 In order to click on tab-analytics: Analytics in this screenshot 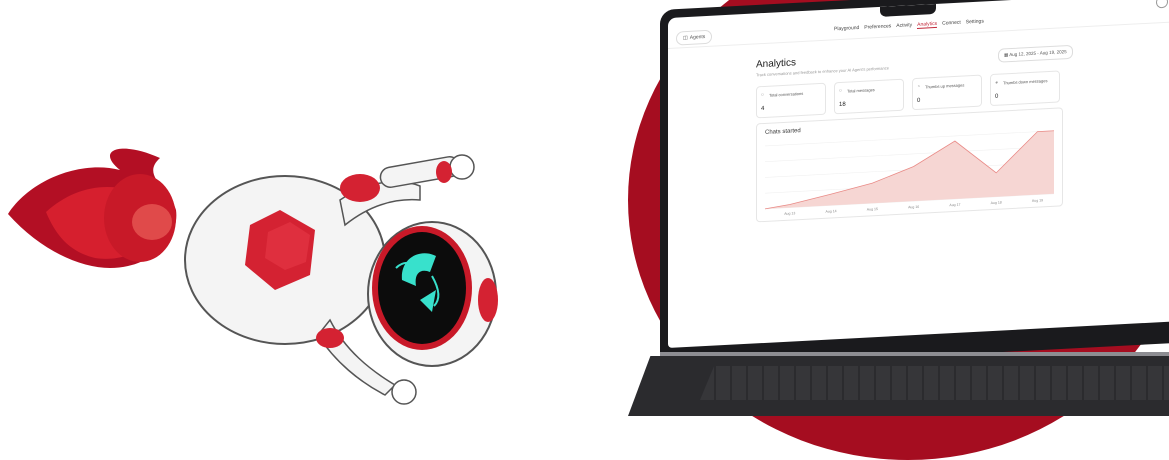, I will do `click(927, 24)`.